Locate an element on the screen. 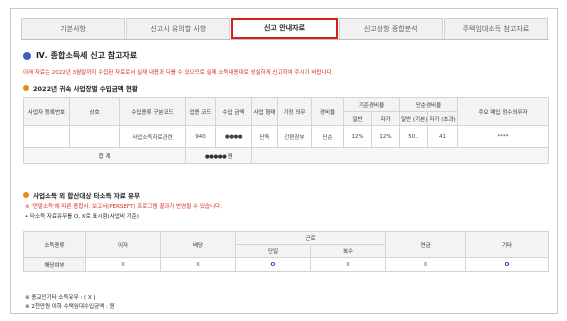 The width and height of the screenshot is (567, 321). cell-simple-general: 50.. is located at coordinates (413, 136).